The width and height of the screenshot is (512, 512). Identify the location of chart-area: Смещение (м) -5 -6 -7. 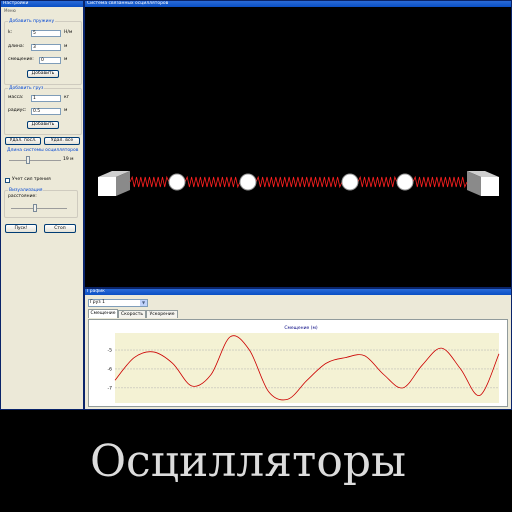
(298, 363).